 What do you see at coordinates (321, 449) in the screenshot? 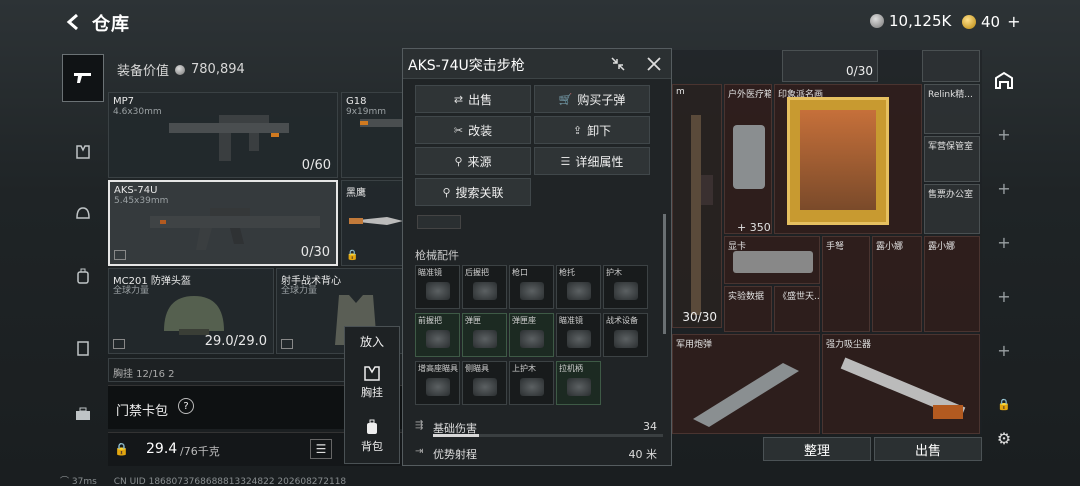
I see `list-icon: ☰` at bounding box center [321, 449].